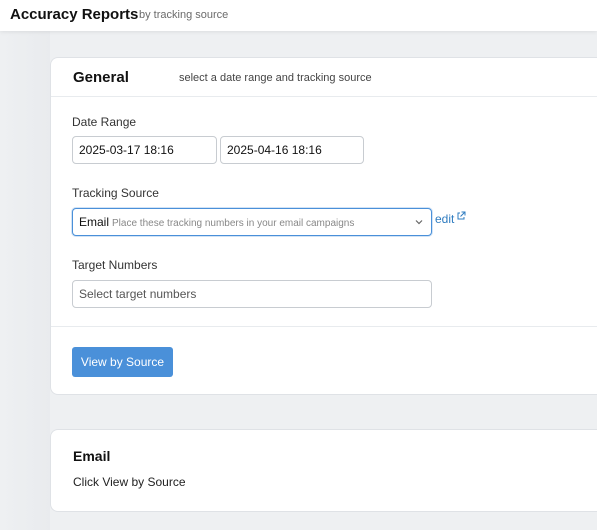 Image resolution: width=597 pixels, height=530 pixels. What do you see at coordinates (115, 265) in the screenshot?
I see `target-numbers-label: Target Numbers` at bounding box center [115, 265].